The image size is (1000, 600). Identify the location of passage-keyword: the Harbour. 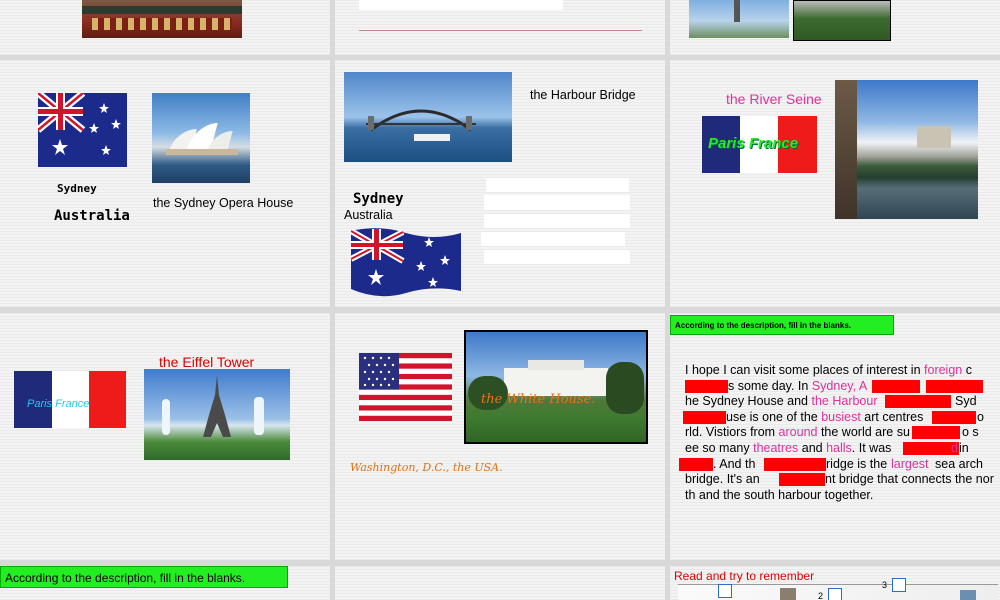
(844, 401).